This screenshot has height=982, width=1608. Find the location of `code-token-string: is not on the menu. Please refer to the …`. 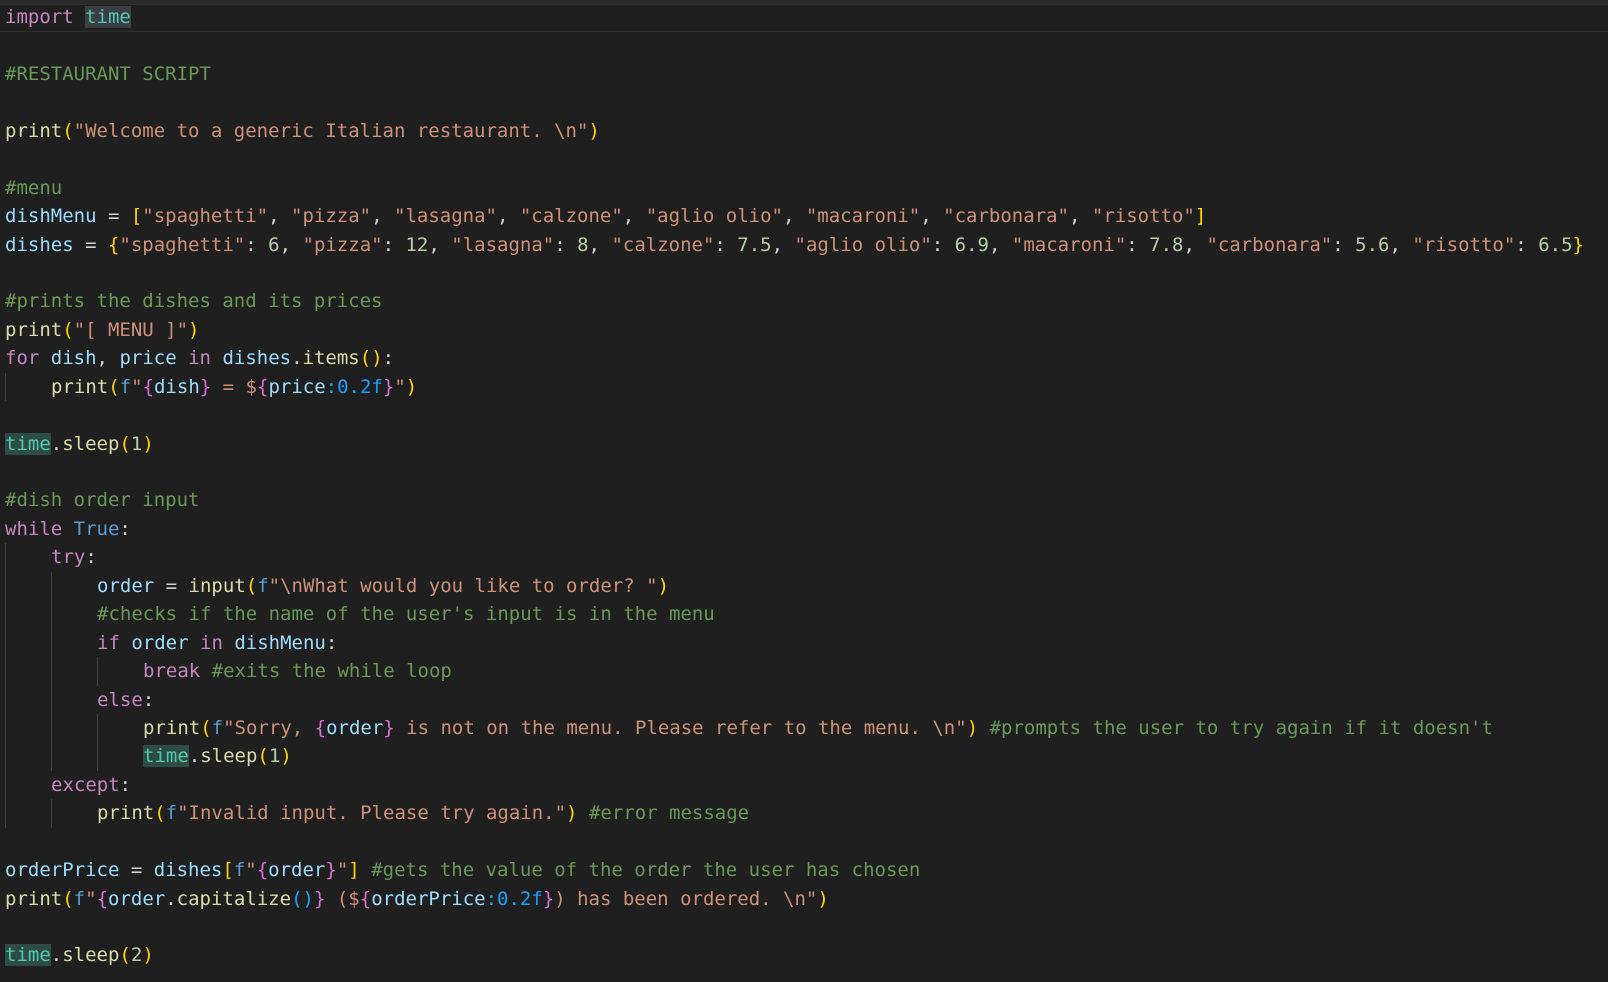

code-token-string: is not on the menu. Please refer to the … is located at coordinates (680, 727).